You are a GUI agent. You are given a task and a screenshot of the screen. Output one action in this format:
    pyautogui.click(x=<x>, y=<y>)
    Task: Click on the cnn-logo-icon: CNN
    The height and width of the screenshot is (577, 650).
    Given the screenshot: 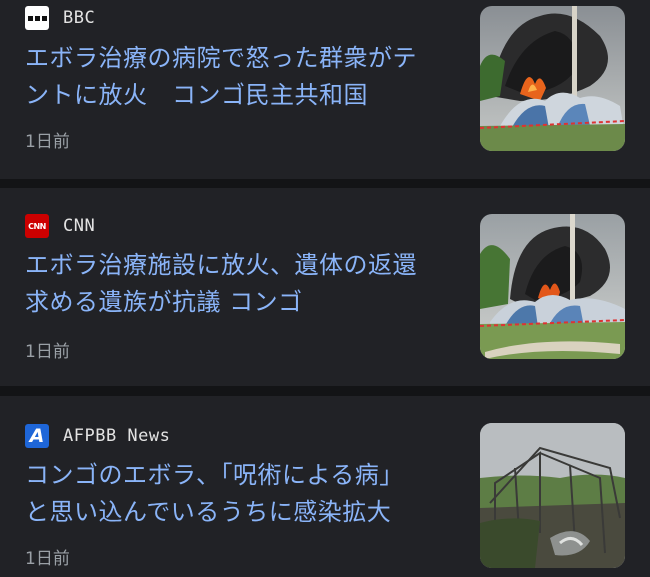 What is the action you would take?
    pyautogui.click(x=37, y=226)
    